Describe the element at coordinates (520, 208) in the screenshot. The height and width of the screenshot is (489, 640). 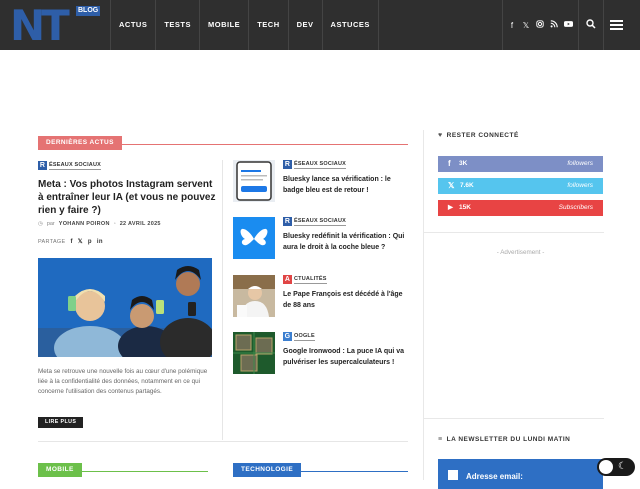
I see `youtube-subscribers-bar: ▶ 15K Subscribers` at that location.